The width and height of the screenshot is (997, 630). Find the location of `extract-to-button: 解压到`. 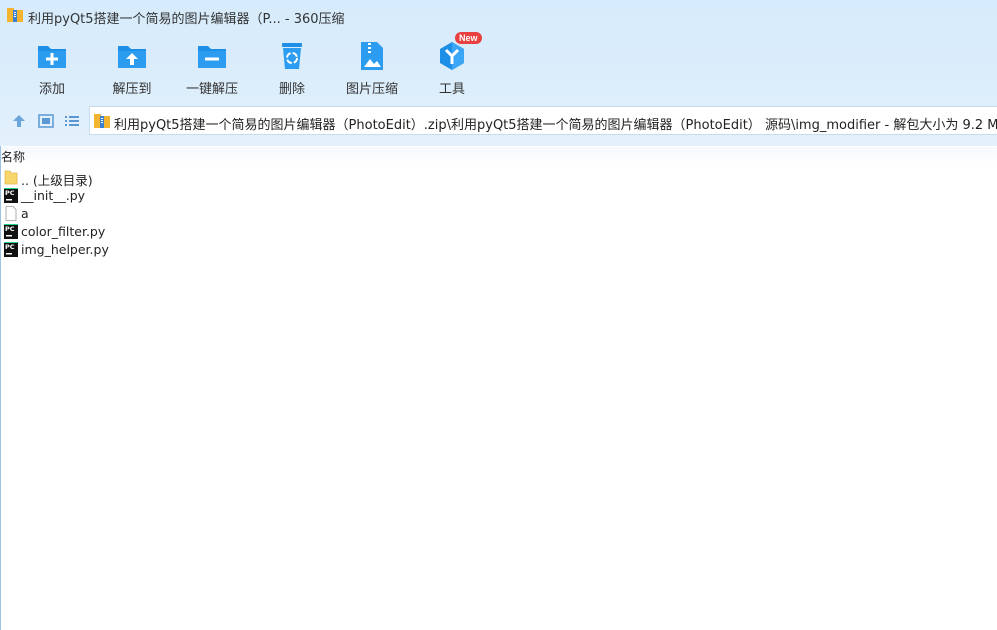

extract-to-button: 解压到 is located at coordinates (132, 66).